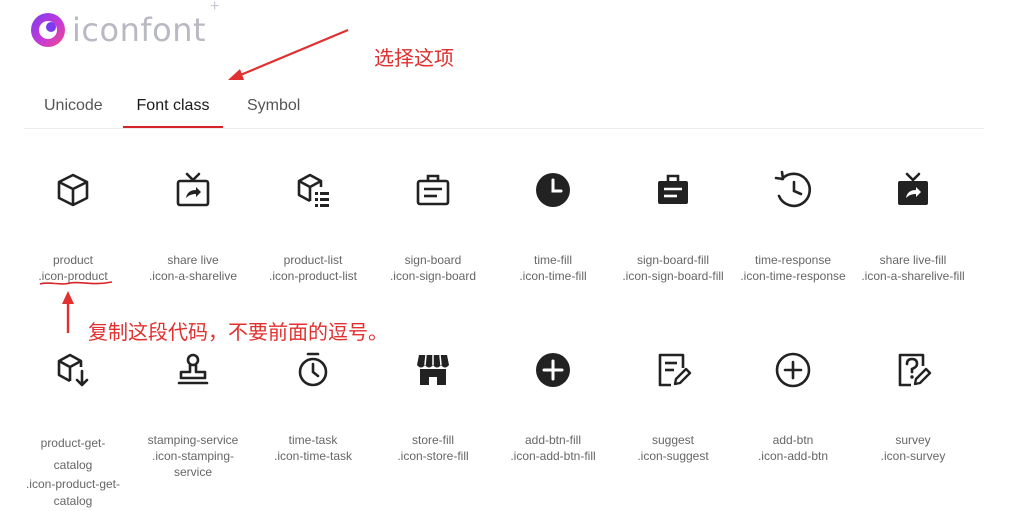 This screenshot has height=511, width=1026. I want to click on clock-fill-icon, so click(553, 190).